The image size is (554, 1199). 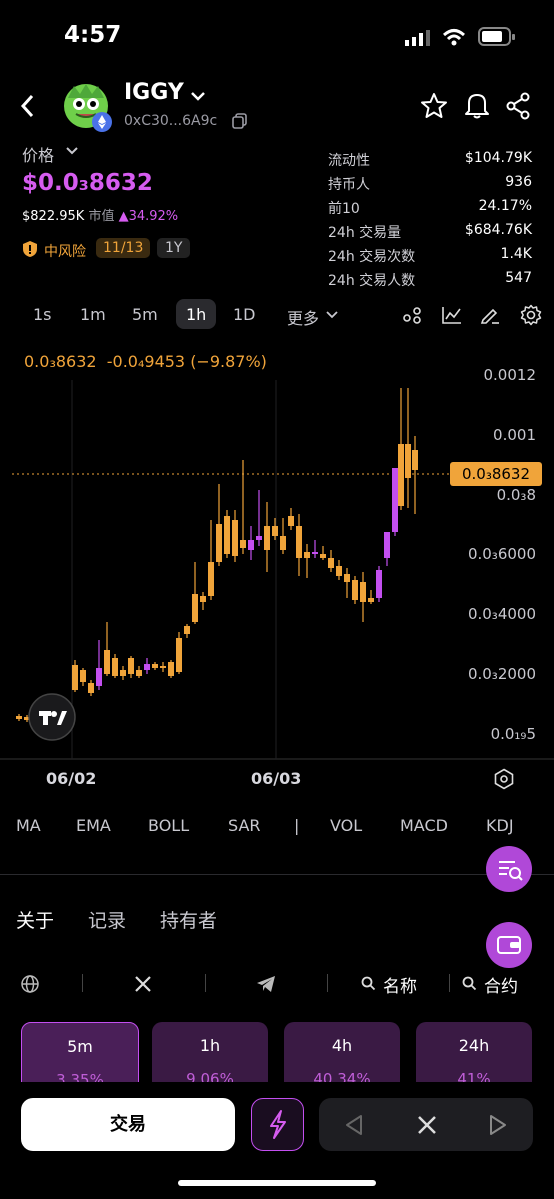 I want to click on y-label-0: 0.0012, so click(x=510, y=375).